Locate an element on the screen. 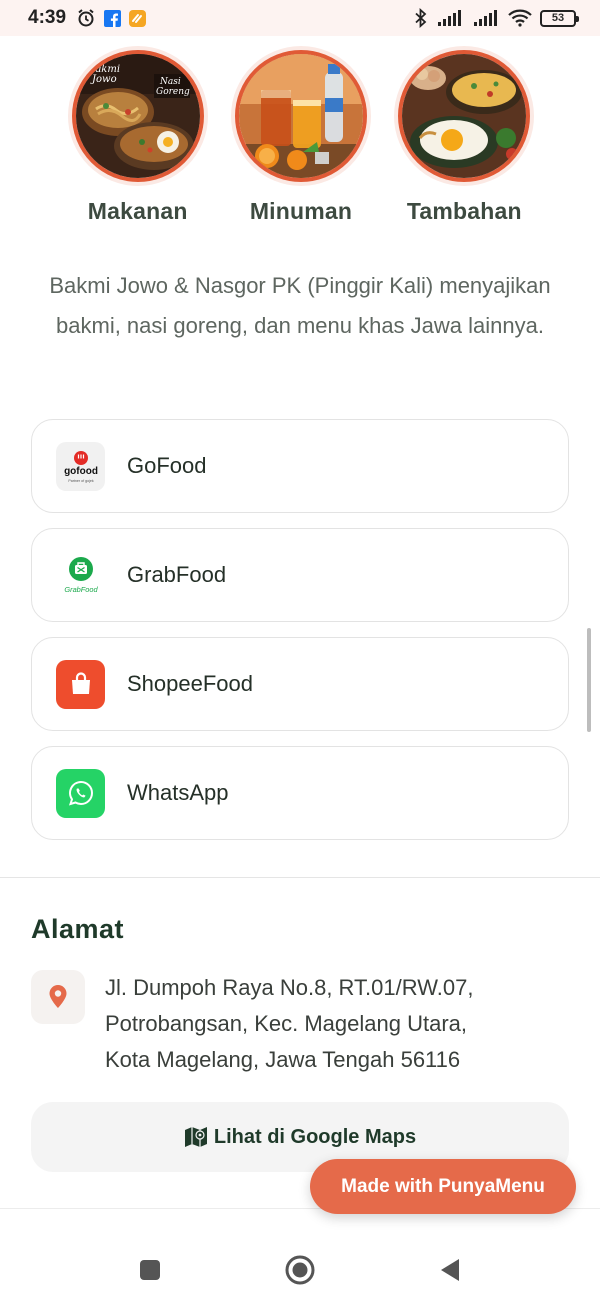 The width and height of the screenshot is (600, 1300). square-icon is located at coordinates (150, 1270).